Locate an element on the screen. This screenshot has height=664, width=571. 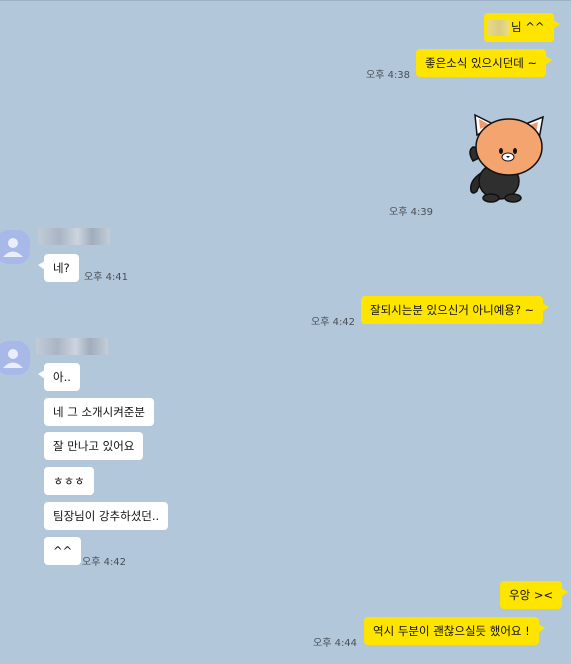
other-message-bubble: 잘 만나고 있어요 is located at coordinates (94, 446).